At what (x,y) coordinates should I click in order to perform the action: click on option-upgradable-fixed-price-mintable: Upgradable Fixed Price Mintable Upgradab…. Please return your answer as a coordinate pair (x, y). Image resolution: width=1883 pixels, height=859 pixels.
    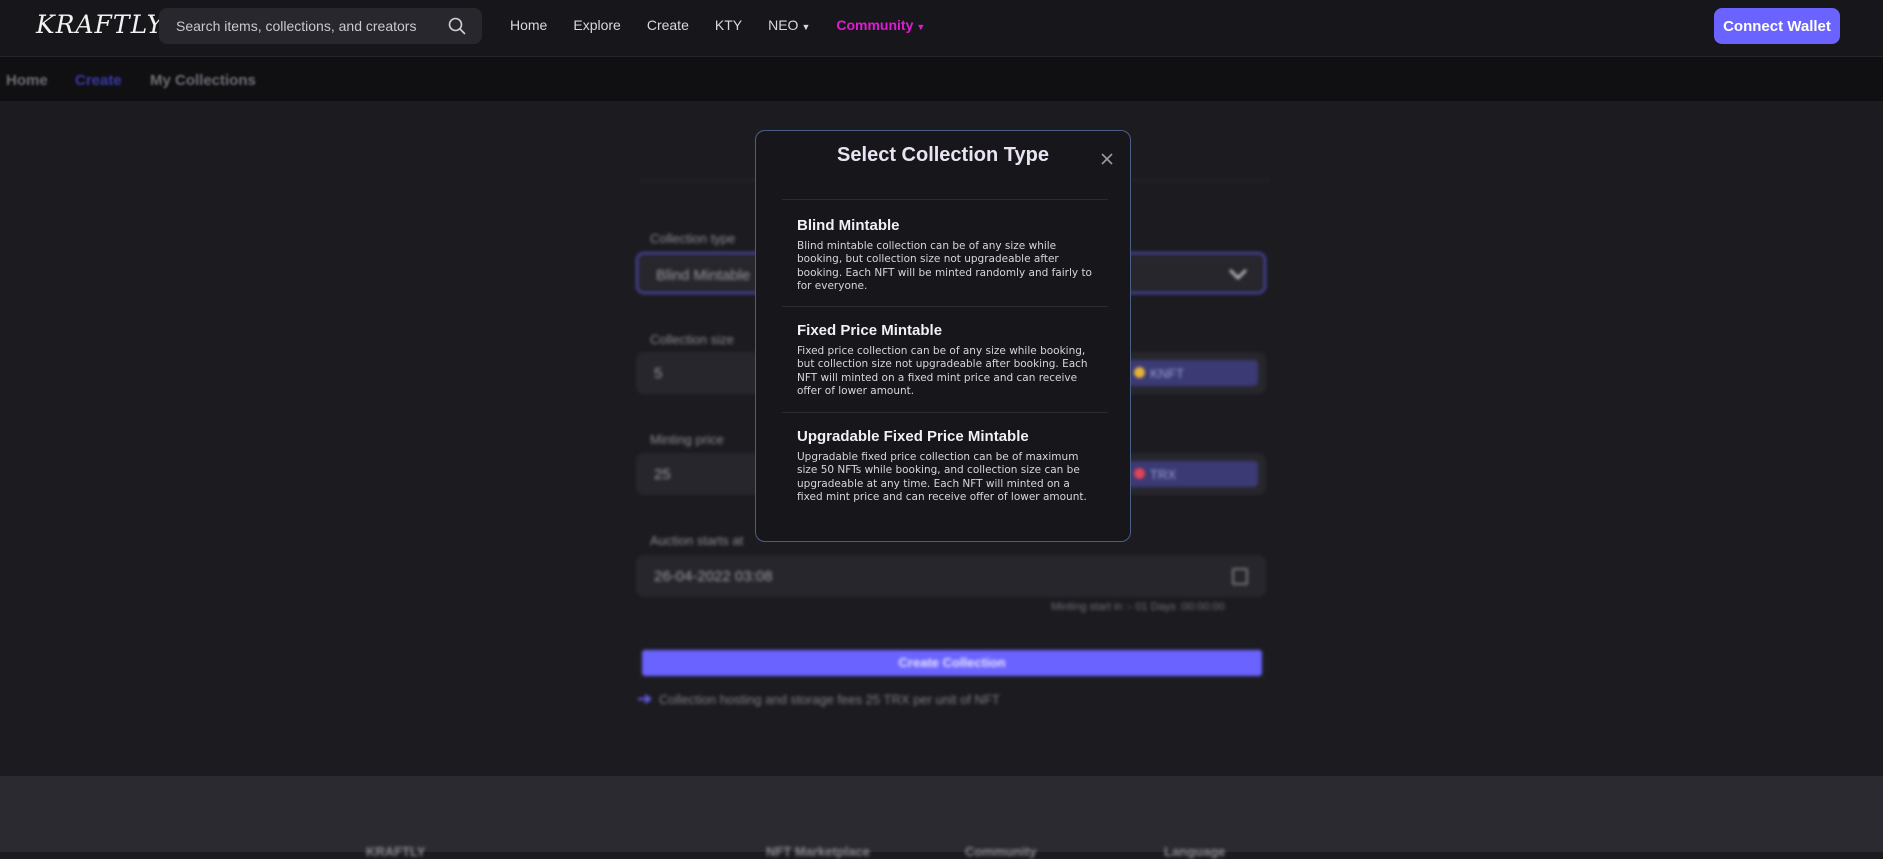
    Looking at the image, I should click on (947, 466).